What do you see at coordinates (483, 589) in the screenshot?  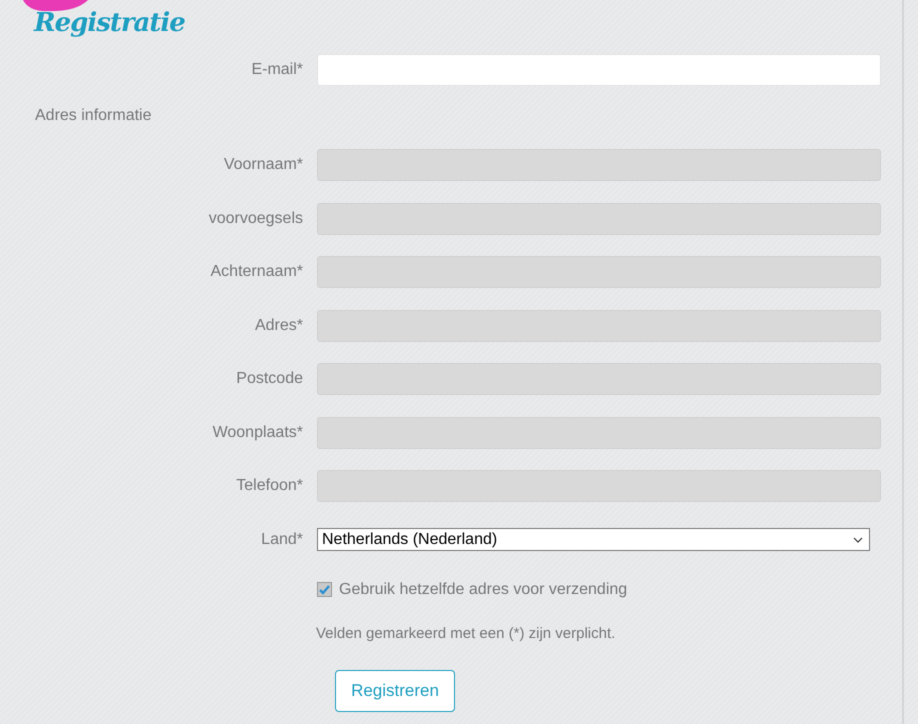 I see `checkbox-label: Gebruik hetzelfde adres voor verzending` at bounding box center [483, 589].